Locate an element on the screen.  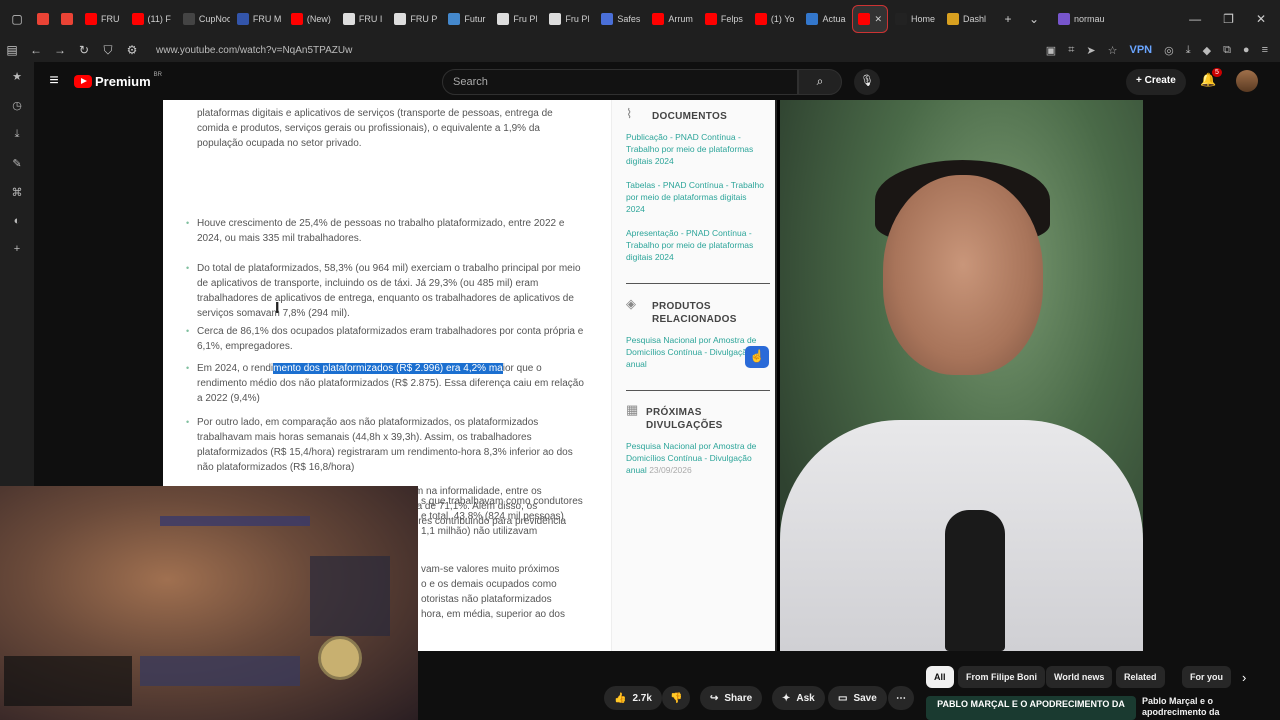
save-button: ▭ Save is located at coordinates (857, 698).